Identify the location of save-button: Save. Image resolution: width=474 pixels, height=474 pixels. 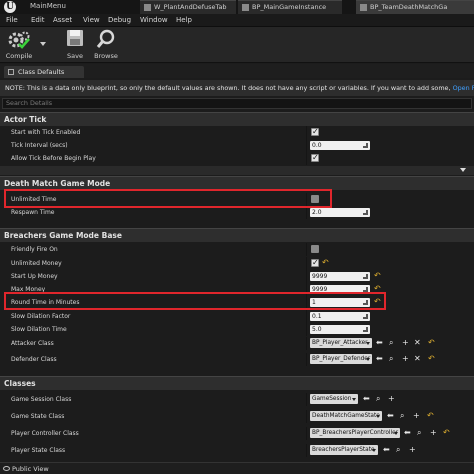
(75, 45).